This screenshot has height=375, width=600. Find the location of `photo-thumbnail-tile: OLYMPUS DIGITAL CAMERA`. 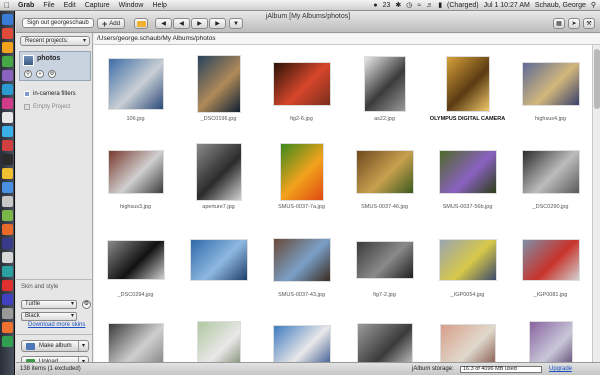

photo-thumbnail-tile: OLYMPUS DIGITAL CAMERA is located at coordinates (467, 87).